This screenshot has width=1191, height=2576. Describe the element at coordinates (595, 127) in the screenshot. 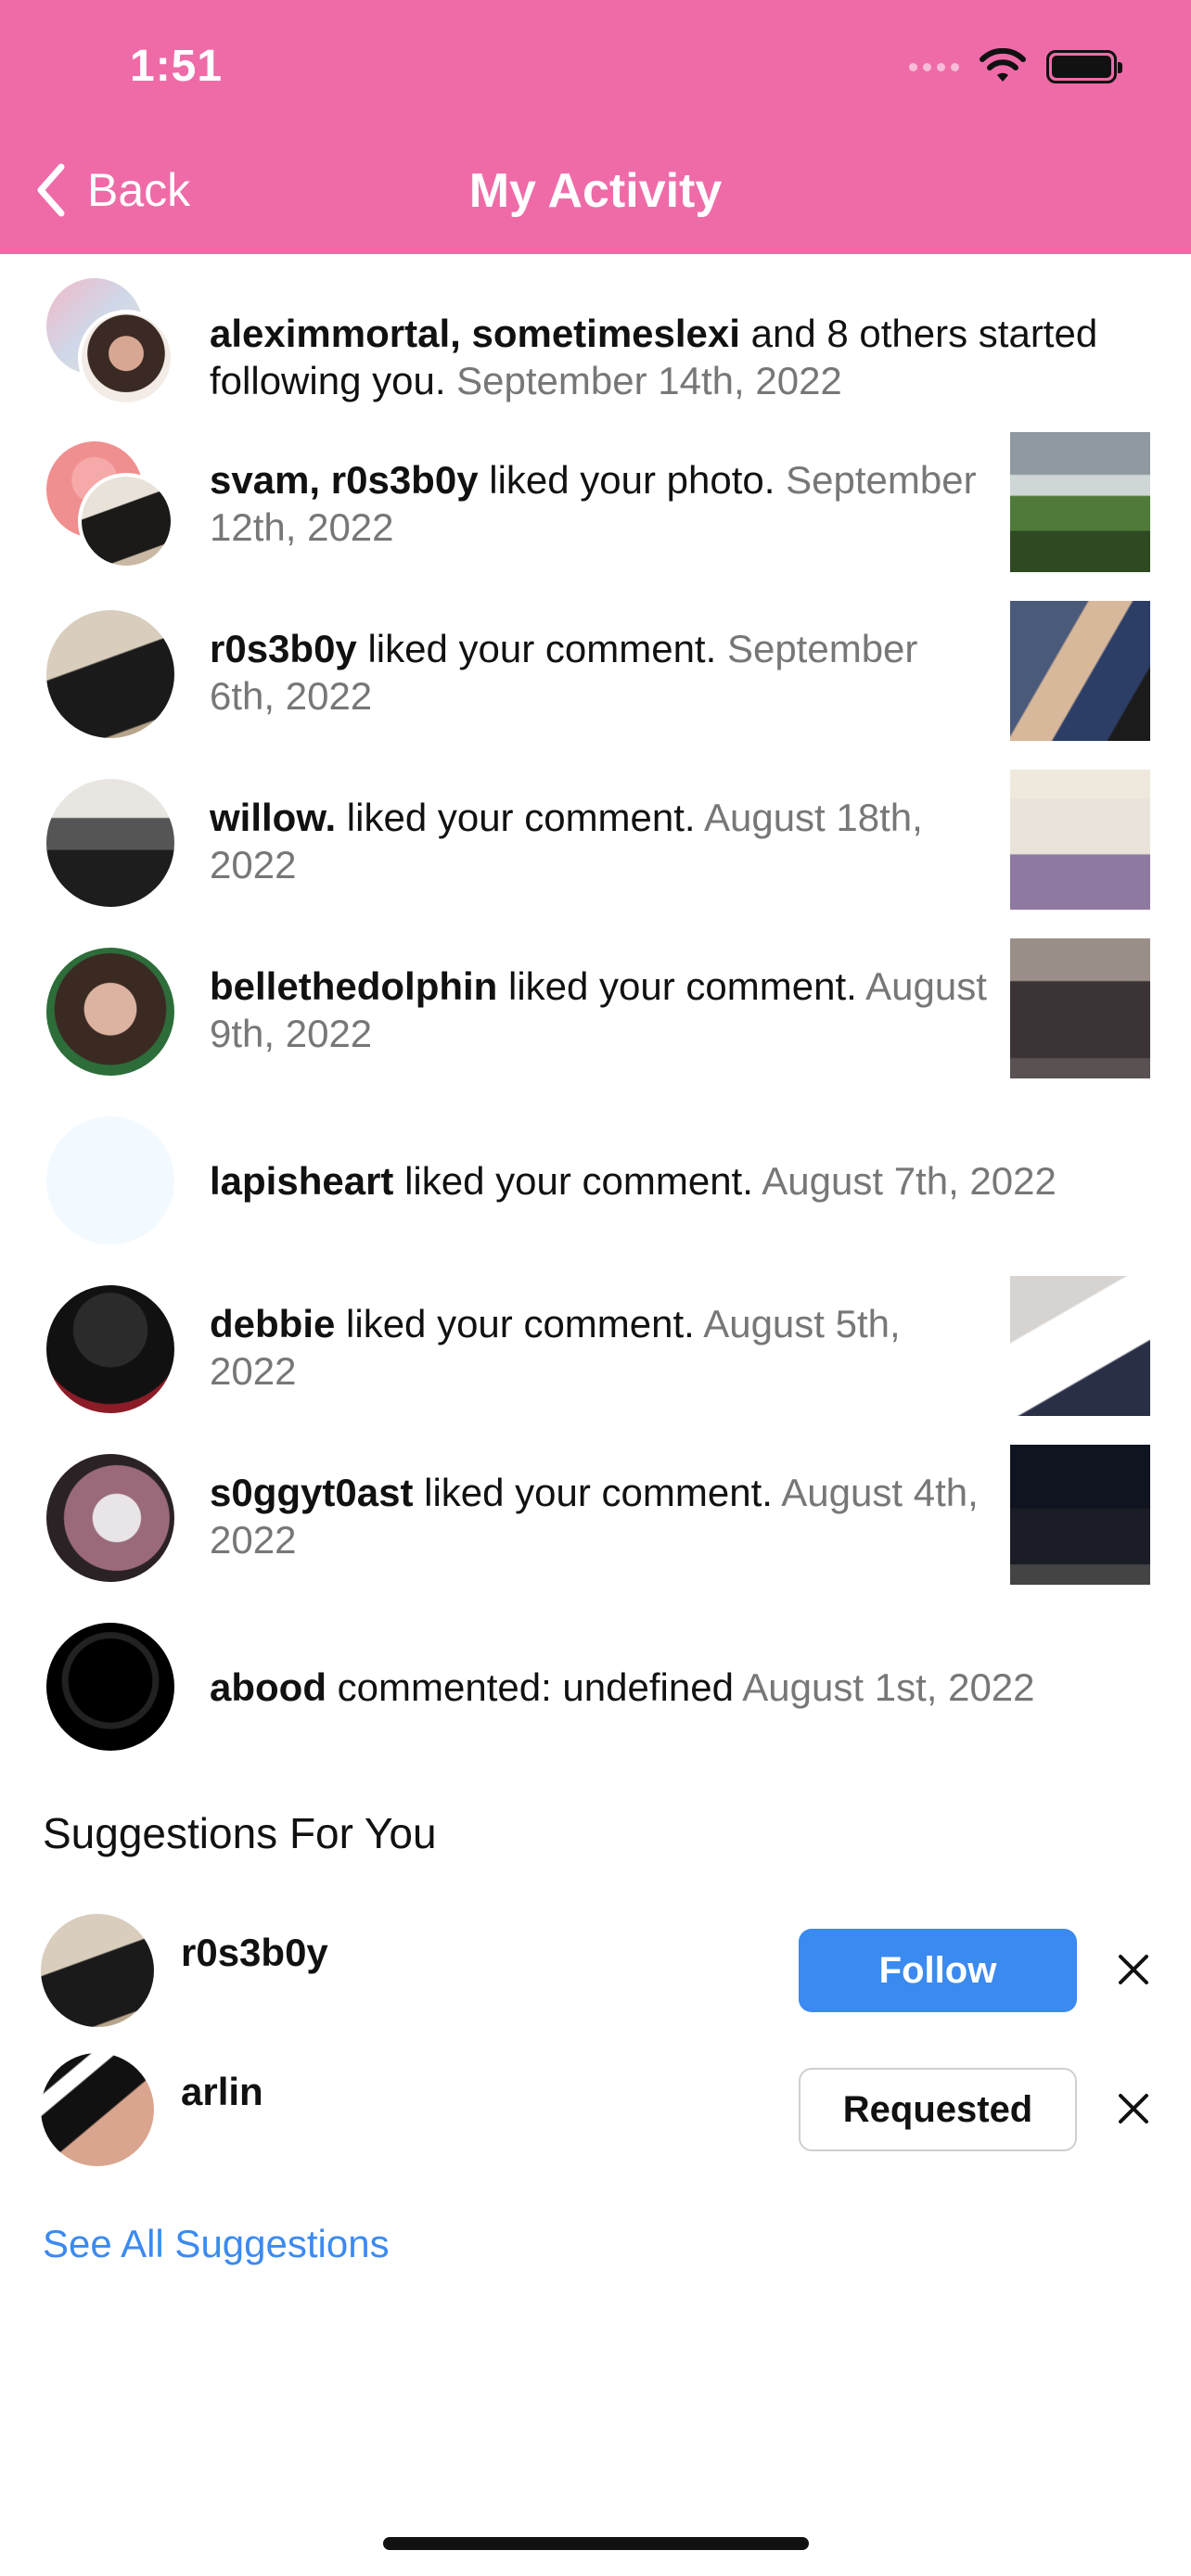

I see `header-bar: 1:51 Back My Activity` at that location.